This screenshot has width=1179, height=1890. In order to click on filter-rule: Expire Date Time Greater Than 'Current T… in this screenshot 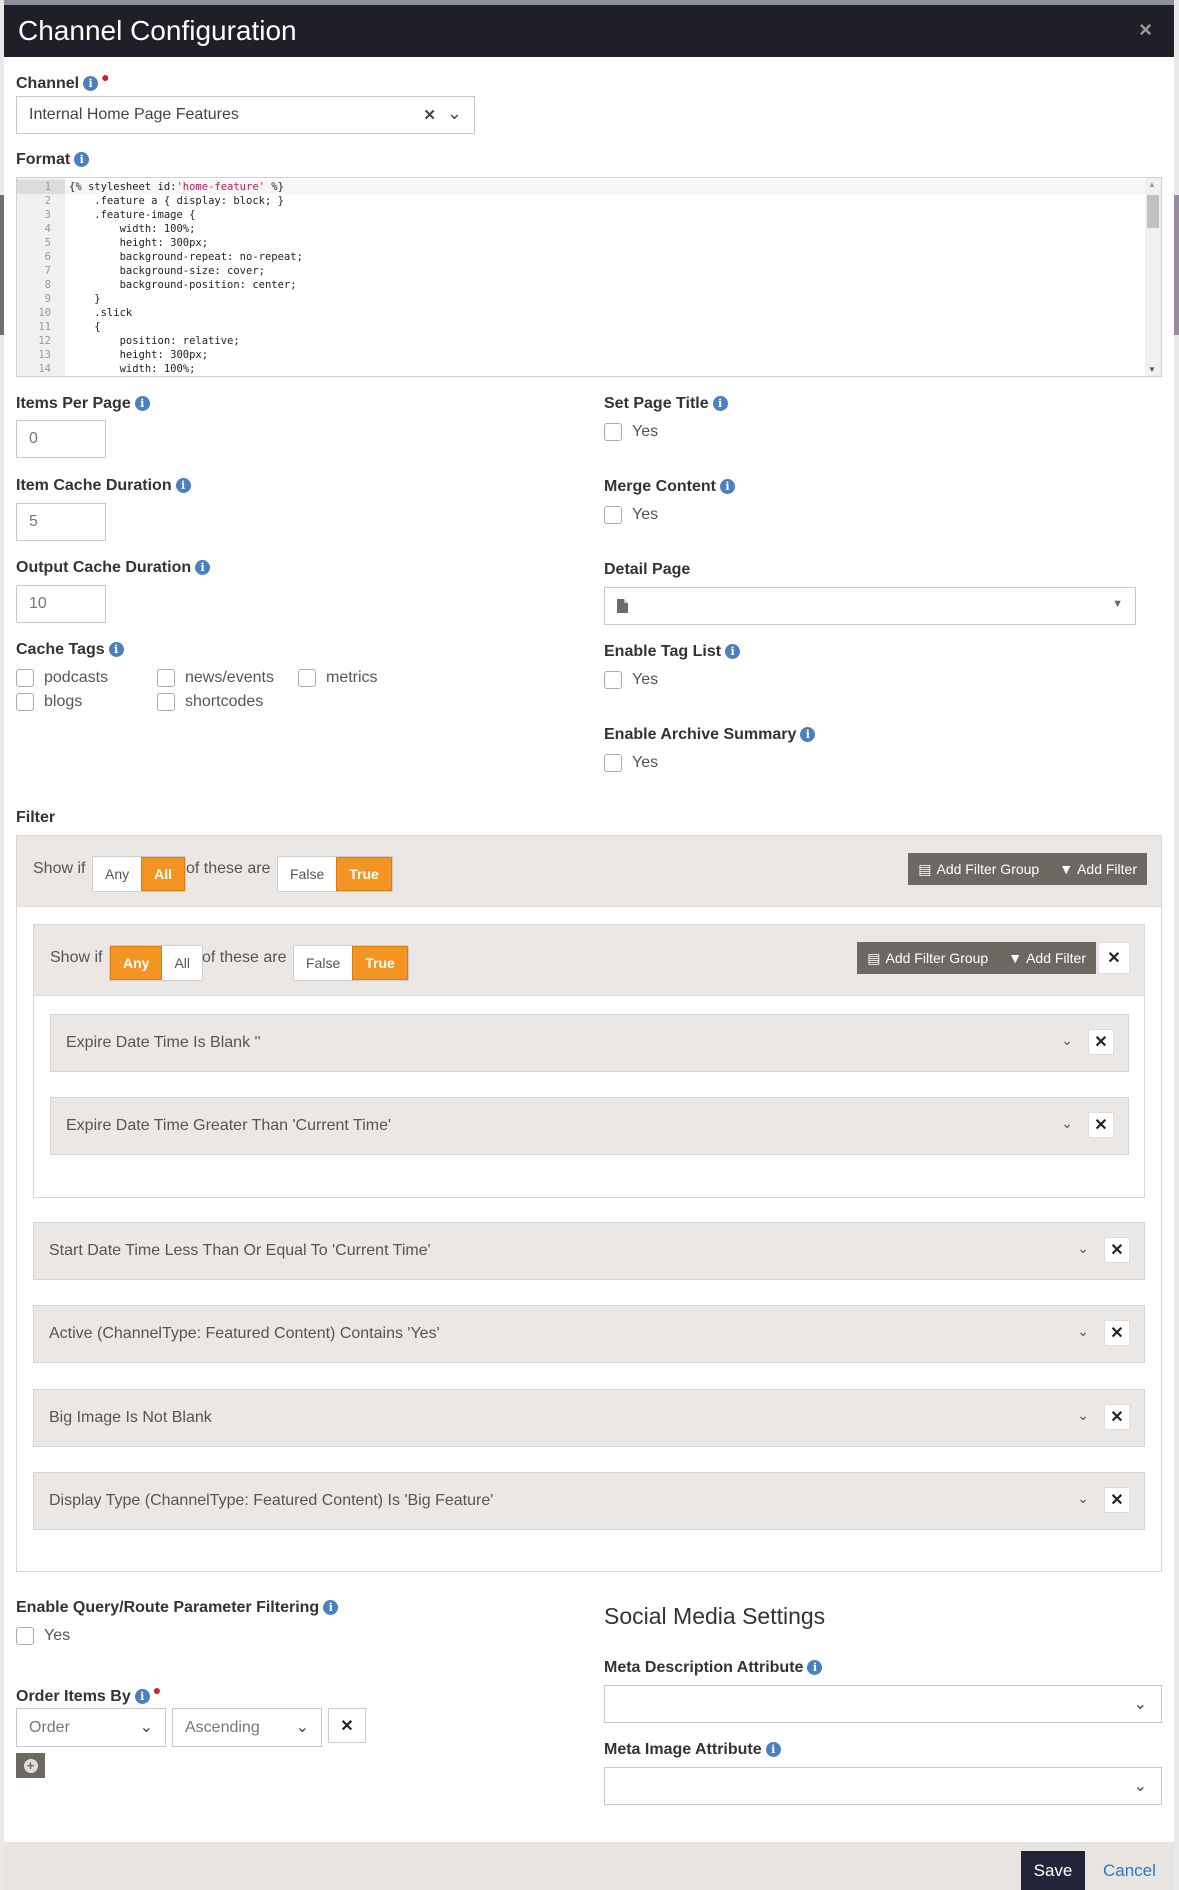, I will do `click(589, 1126)`.